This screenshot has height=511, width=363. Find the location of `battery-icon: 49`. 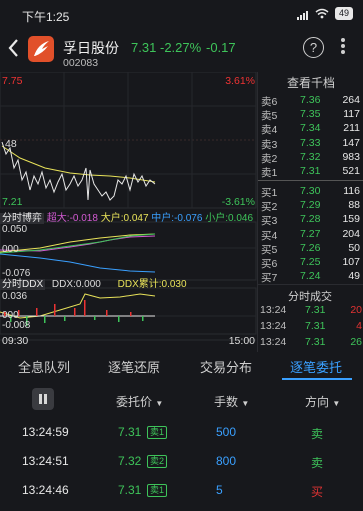

battery-icon: 49 is located at coordinates (343, 13).